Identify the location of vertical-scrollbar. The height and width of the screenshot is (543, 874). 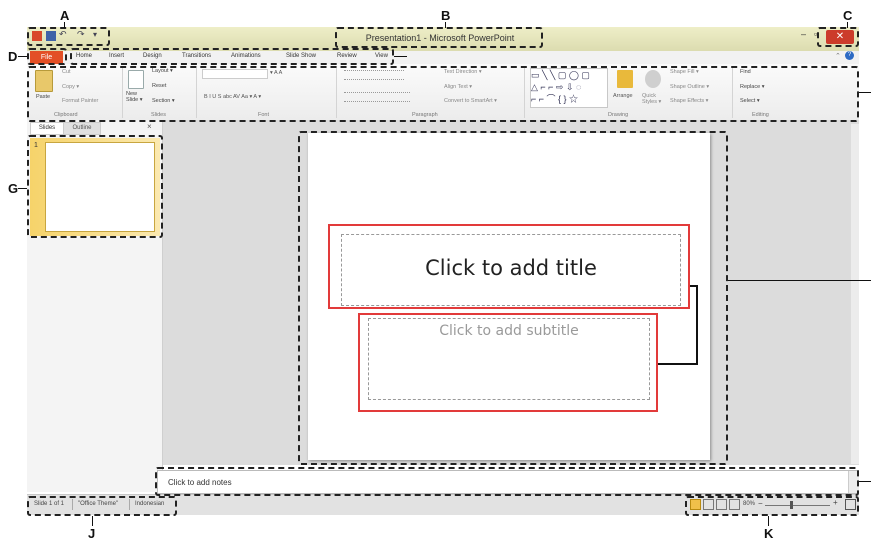
(855, 294).